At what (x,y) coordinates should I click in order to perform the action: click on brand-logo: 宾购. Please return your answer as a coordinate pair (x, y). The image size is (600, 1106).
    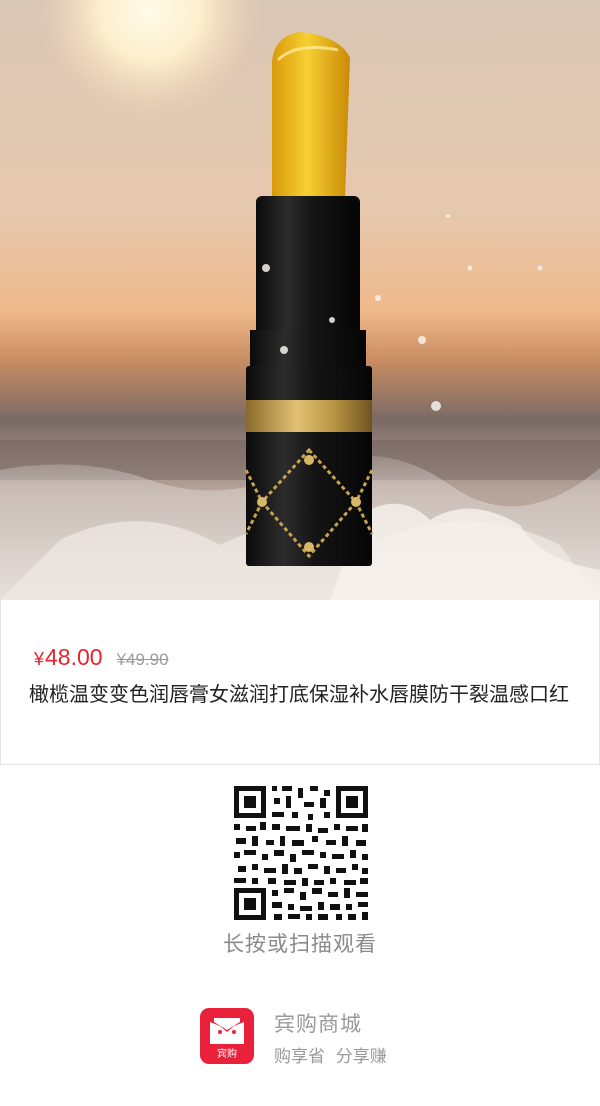
    Looking at the image, I should click on (227, 1036).